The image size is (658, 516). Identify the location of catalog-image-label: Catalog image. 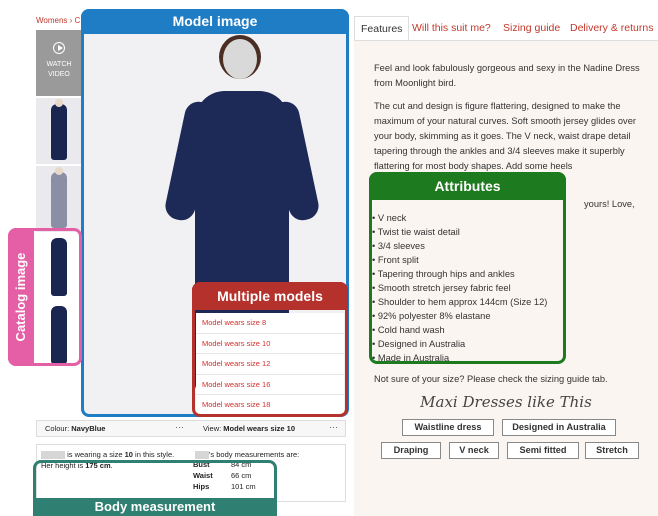
(20, 297).